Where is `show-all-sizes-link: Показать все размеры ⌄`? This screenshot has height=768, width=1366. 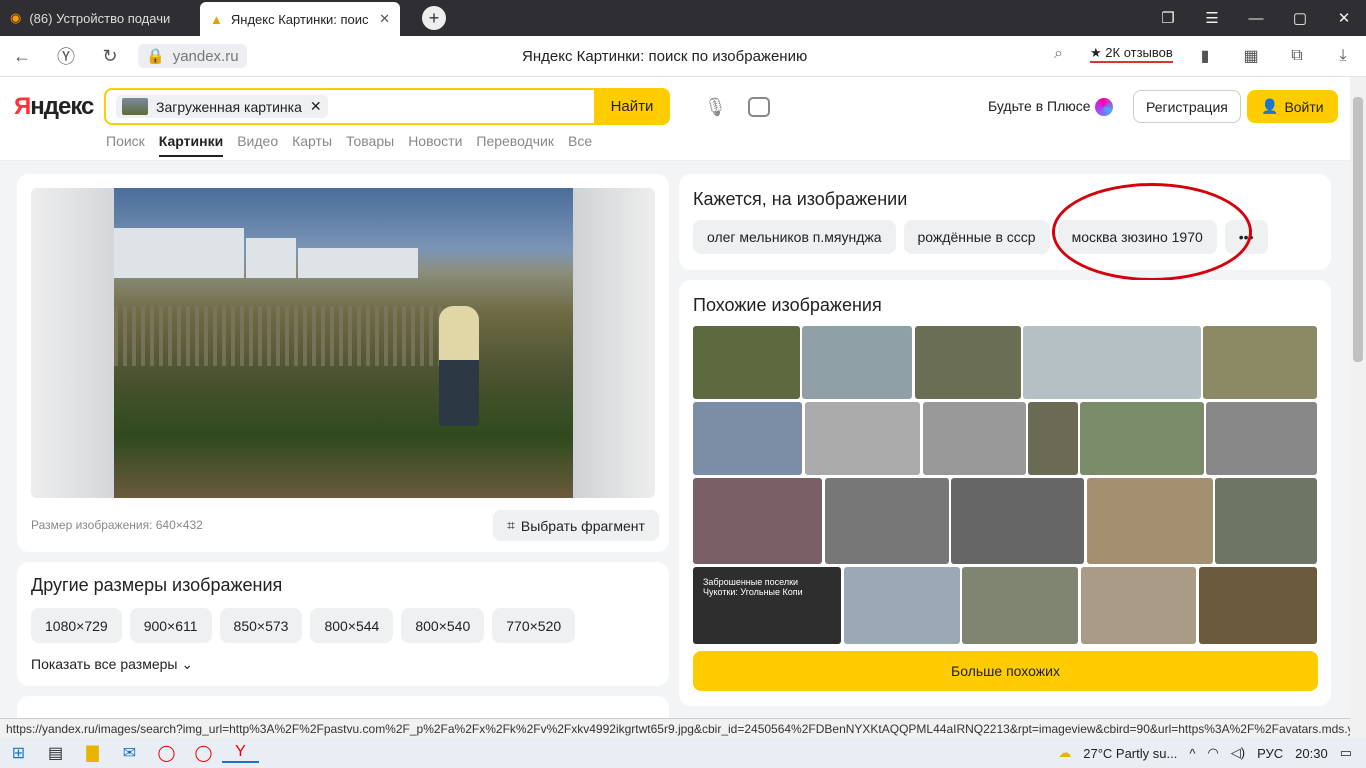 show-all-sizes-link: Показать все размеры ⌄ is located at coordinates (112, 664).